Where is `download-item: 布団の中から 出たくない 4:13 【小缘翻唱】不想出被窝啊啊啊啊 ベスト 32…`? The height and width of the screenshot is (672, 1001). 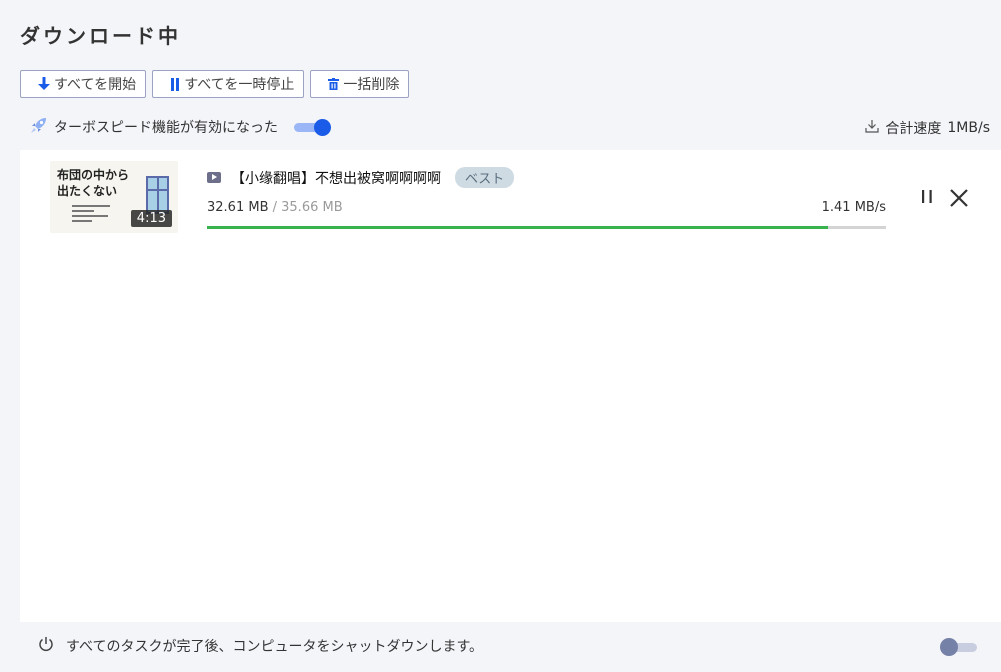 download-item: 布団の中から 出たくない 4:13 【小缘翻唱】不想出被窝啊啊啊啊 ベスト 32… is located at coordinates (510, 195).